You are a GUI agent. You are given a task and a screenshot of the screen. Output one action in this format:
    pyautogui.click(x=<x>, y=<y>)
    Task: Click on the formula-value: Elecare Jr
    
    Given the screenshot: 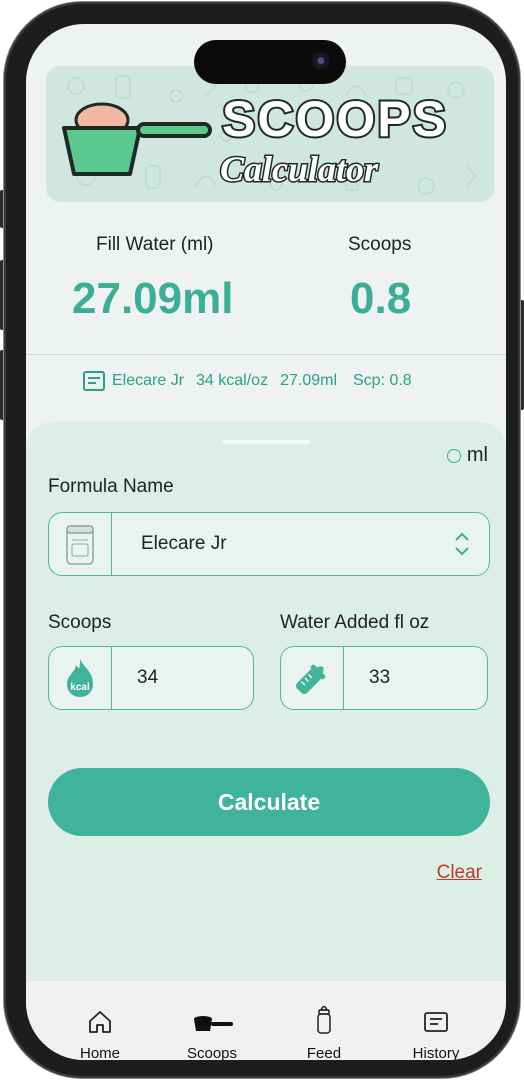 What is the action you would take?
    pyautogui.click(x=184, y=543)
    